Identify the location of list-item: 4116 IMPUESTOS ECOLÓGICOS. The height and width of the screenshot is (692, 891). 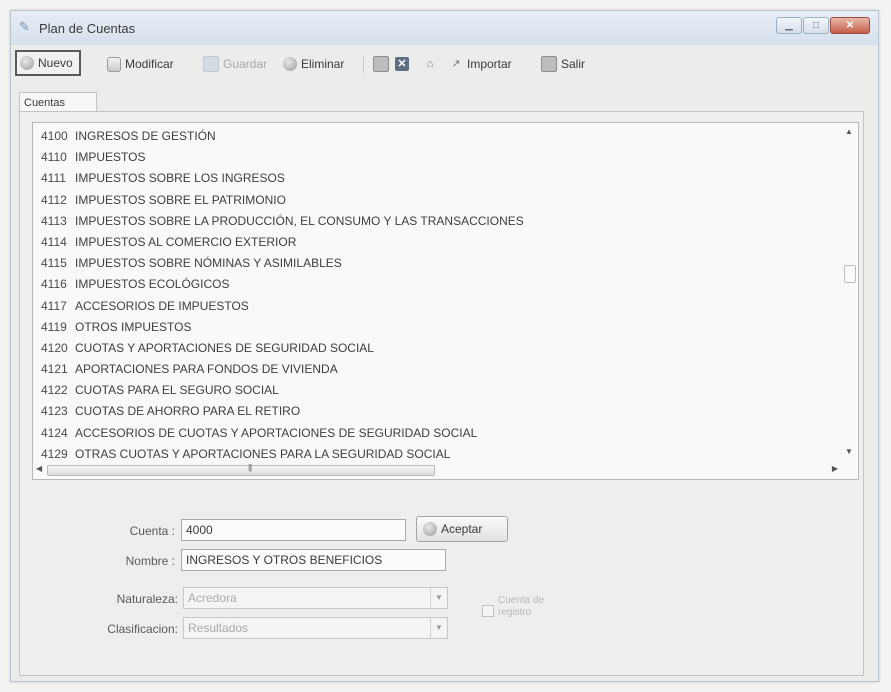
(439, 284).